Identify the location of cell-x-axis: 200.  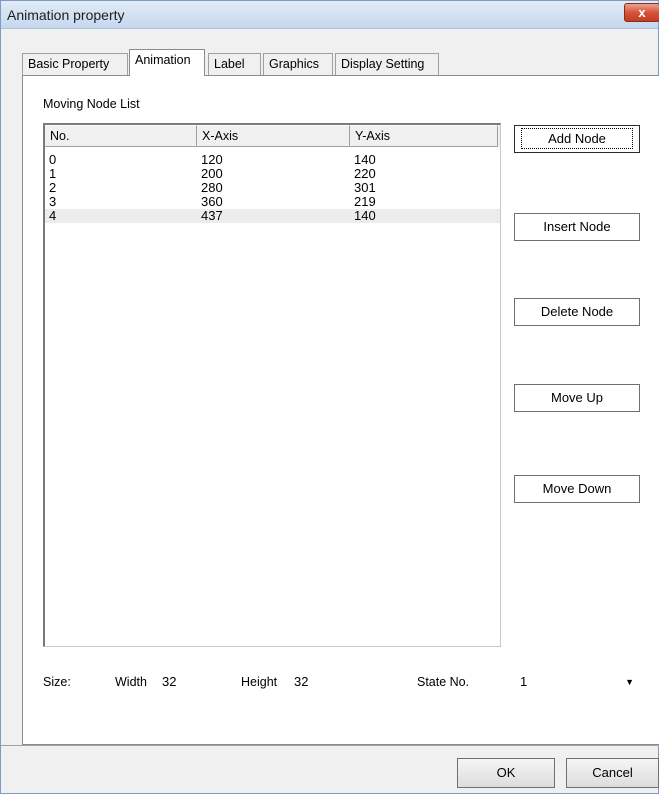
(212, 173).